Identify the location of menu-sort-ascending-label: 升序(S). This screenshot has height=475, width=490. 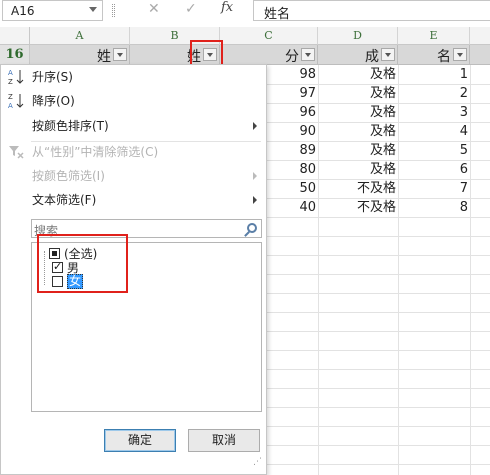
(52, 77).